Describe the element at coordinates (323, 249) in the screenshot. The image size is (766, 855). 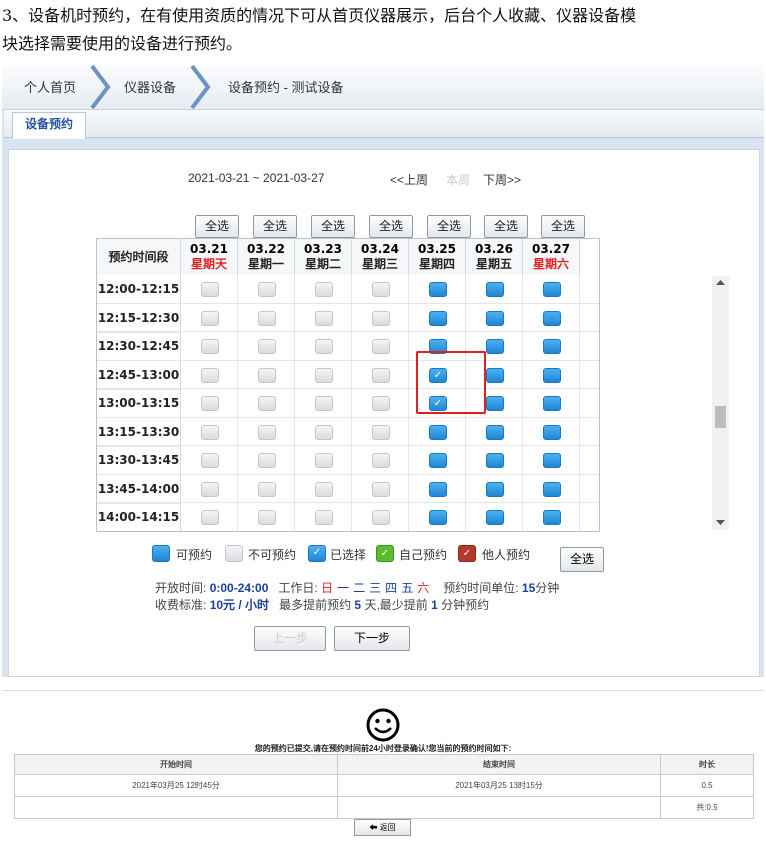
I see `day-date: 03.23` at that location.